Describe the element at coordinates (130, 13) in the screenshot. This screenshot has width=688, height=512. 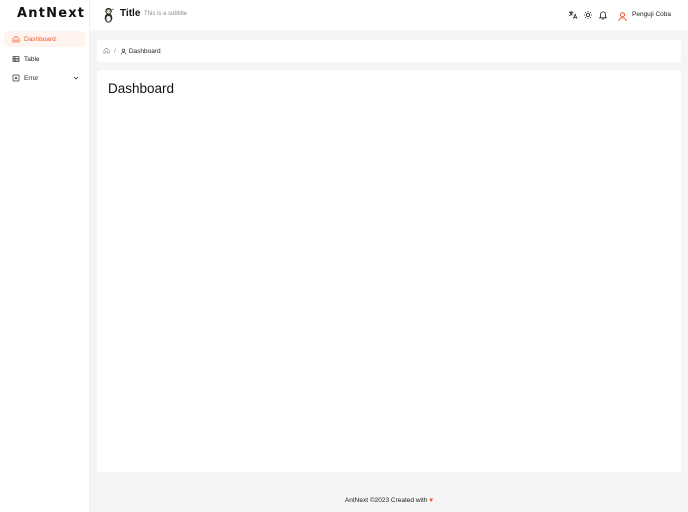
I see `page-header-title: Title` at that location.